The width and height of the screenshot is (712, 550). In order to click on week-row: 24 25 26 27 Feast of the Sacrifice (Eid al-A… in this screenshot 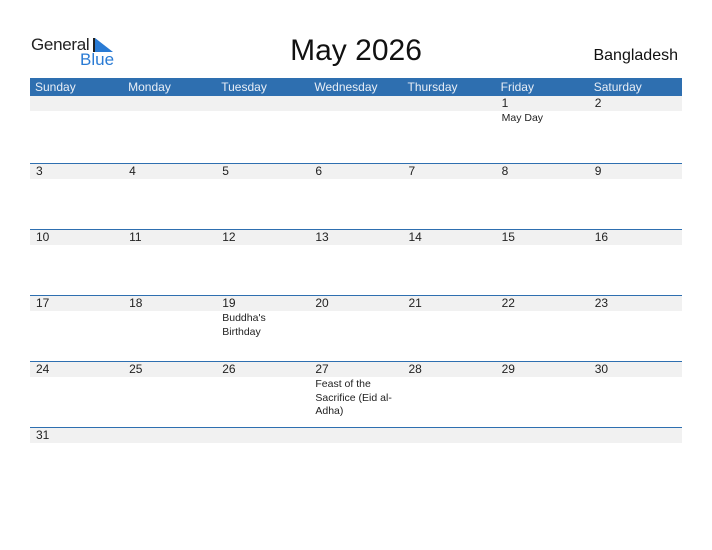, I will do `click(356, 394)`.